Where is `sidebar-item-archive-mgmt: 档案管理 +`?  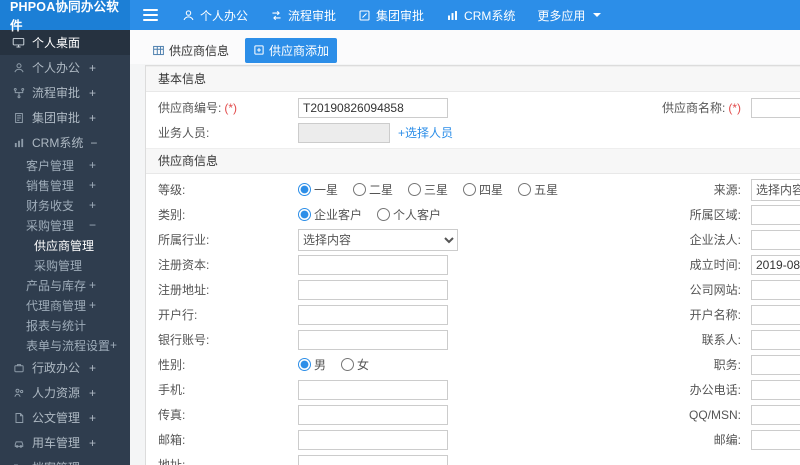 sidebar-item-archive-mgmt: 档案管理 + is located at coordinates (65, 460).